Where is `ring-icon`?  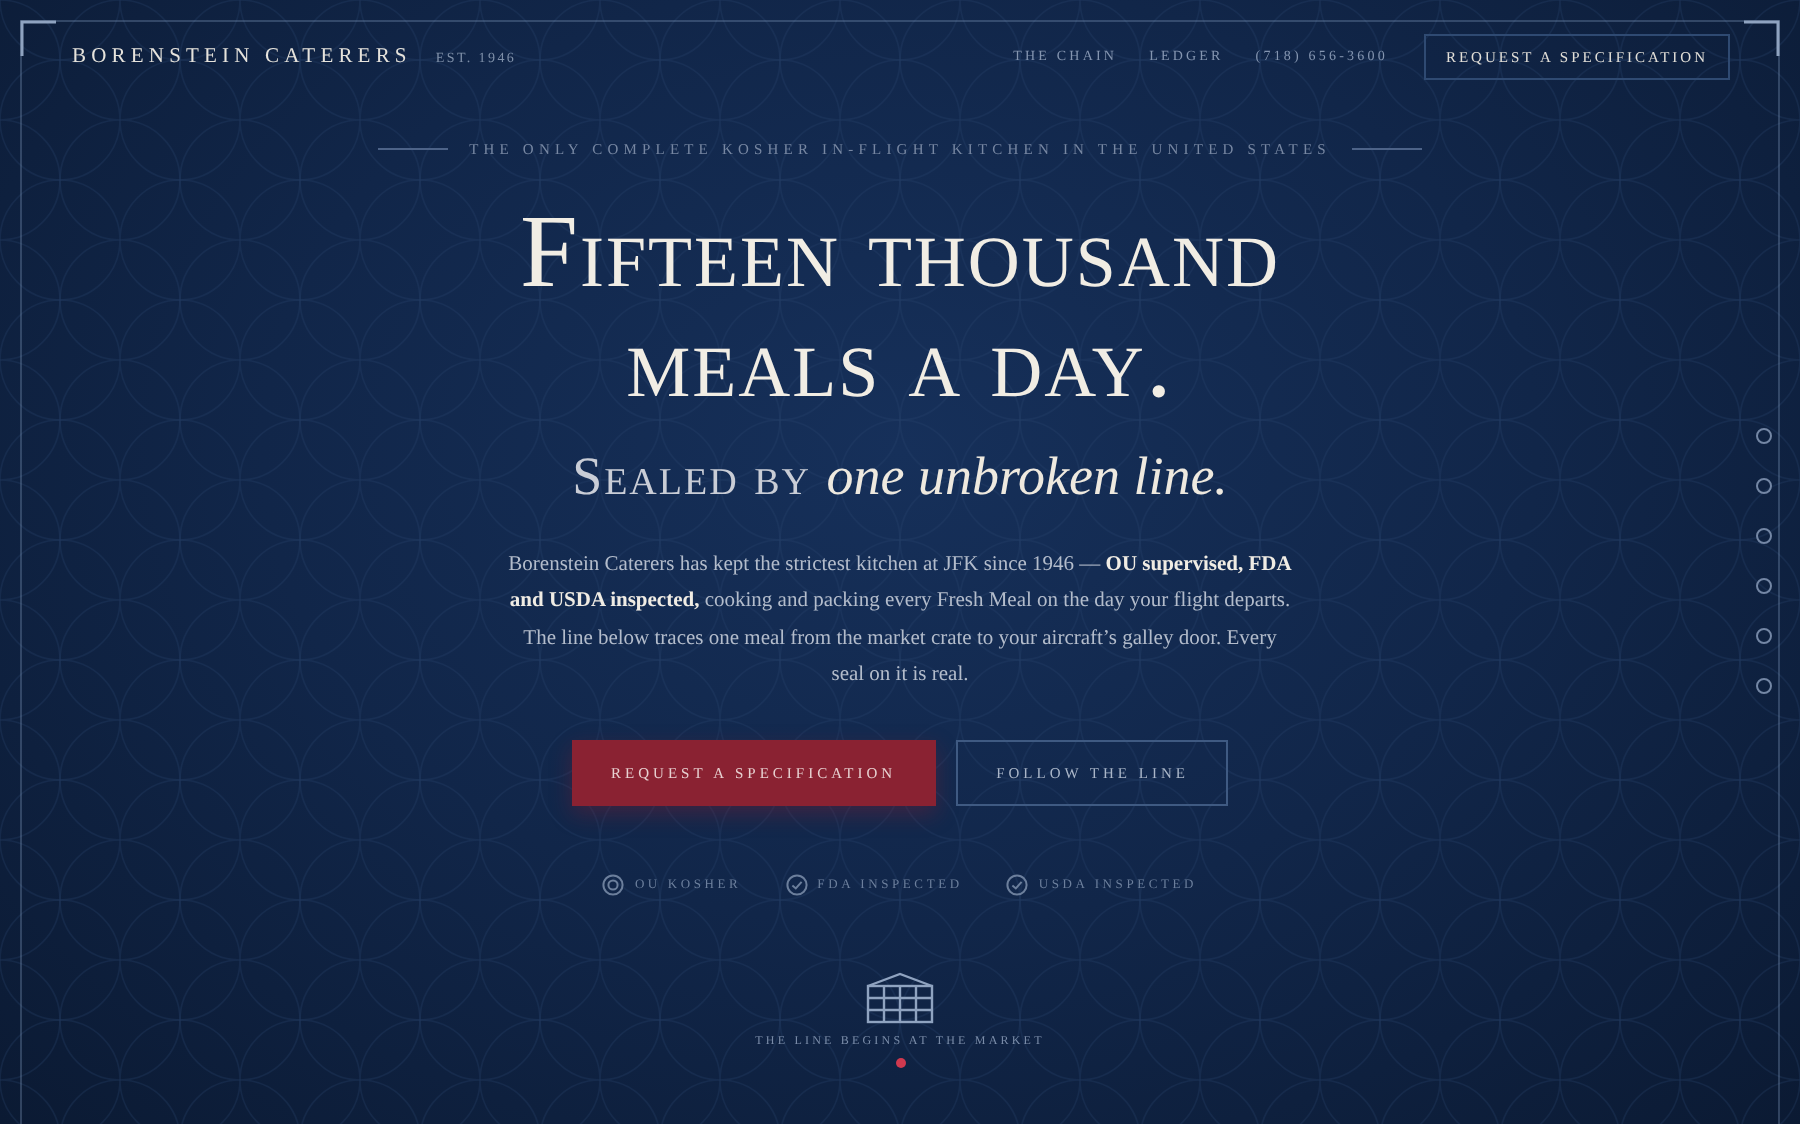 ring-icon is located at coordinates (613, 885).